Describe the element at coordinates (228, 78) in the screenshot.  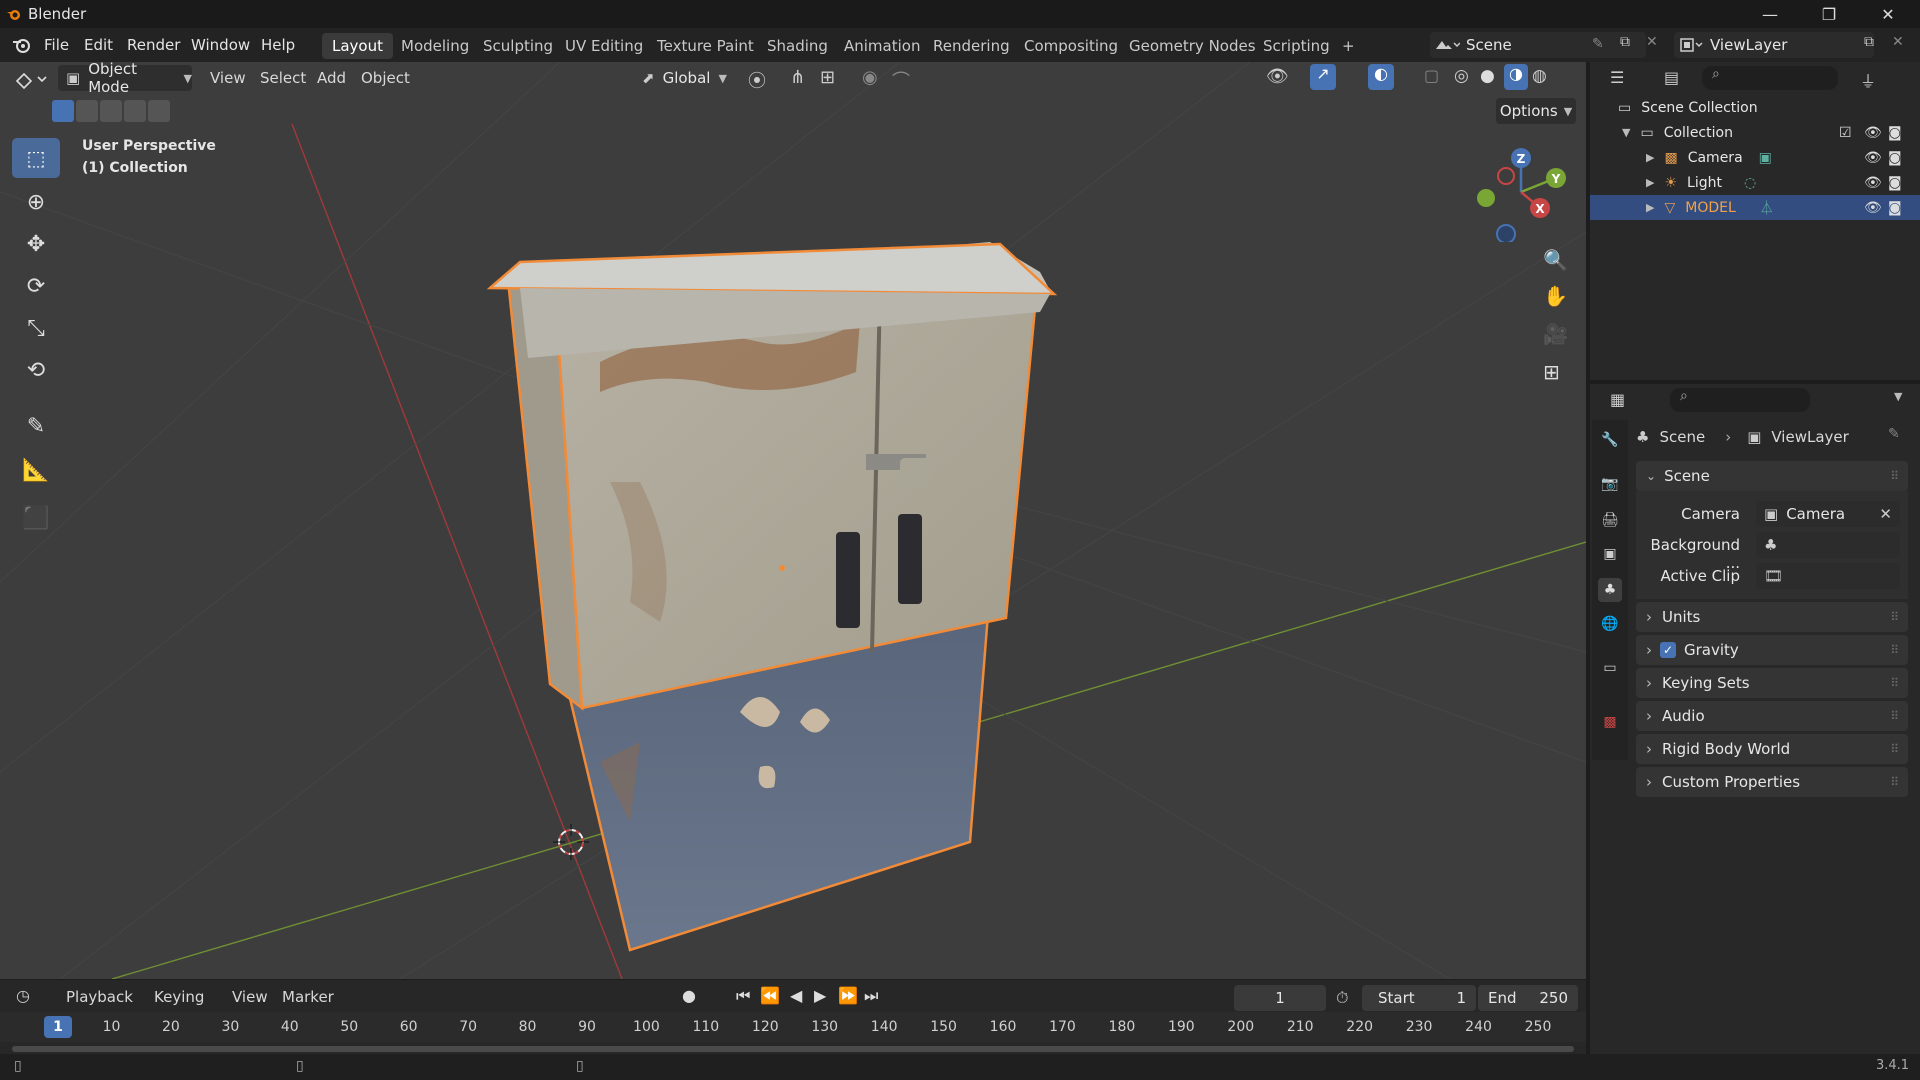
I see `viewport-menu-view: View` at that location.